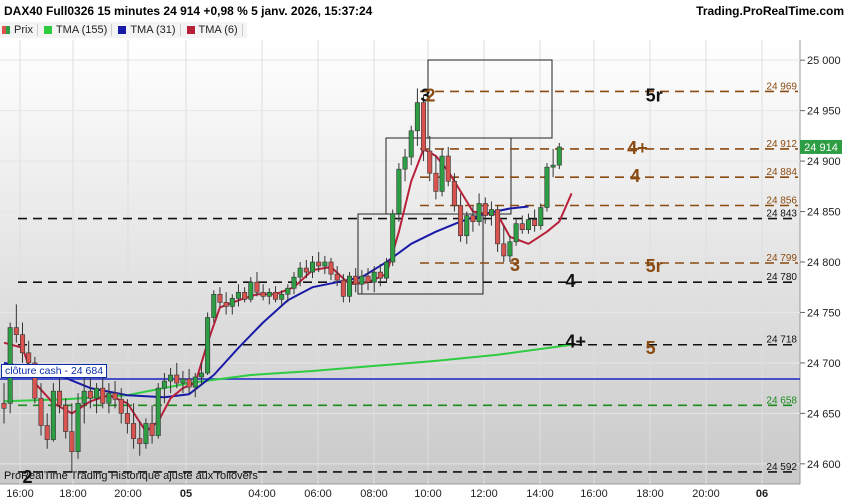 This screenshot has width=850, height=500. Describe the element at coordinates (781, 86) in the screenshot. I see `level-label: 24 969` at that location.